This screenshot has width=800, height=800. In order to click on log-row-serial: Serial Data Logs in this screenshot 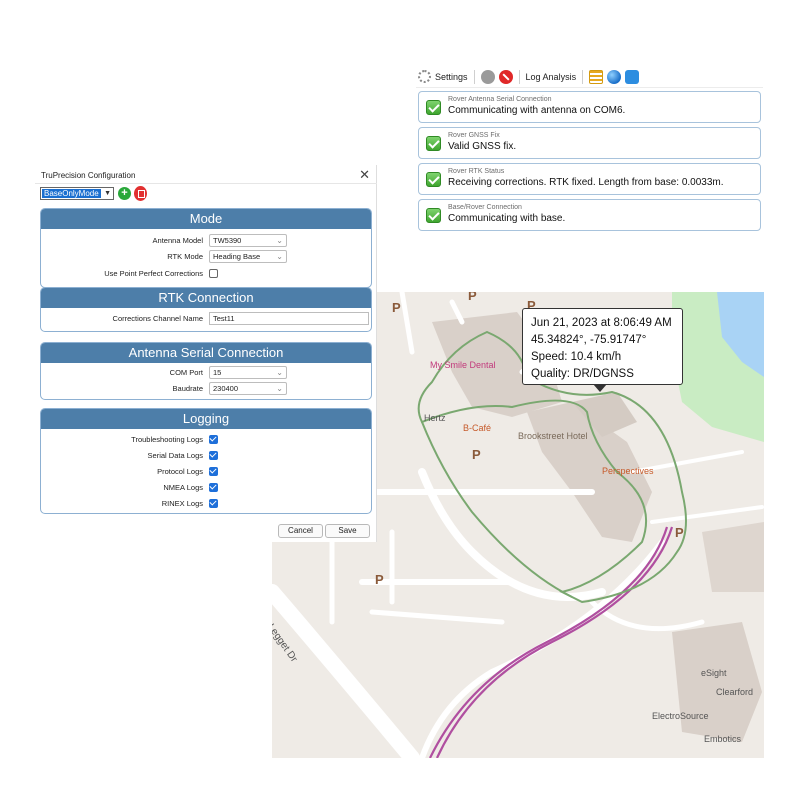, I will do `click(206, 456)`.